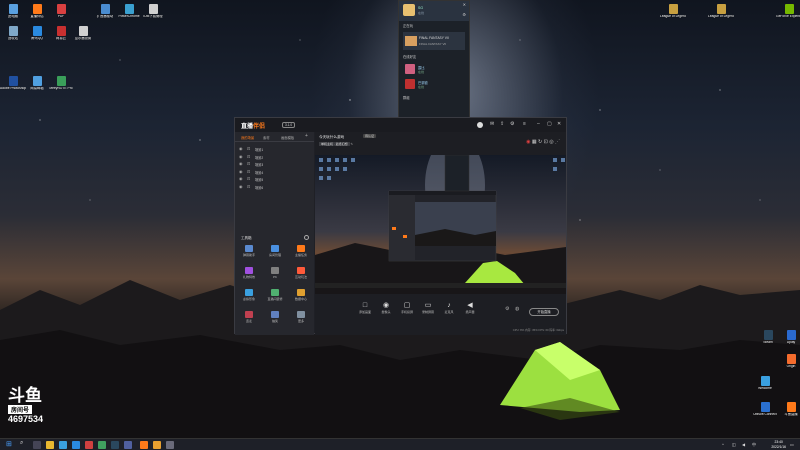  I want to click on gear-icon: ⚙, so click(464, 14).